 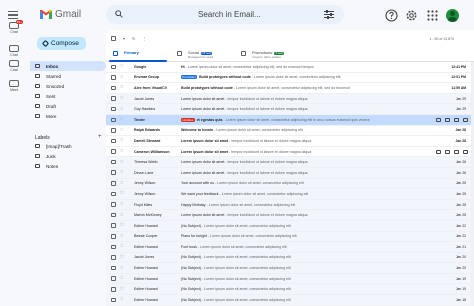 I want to click on rail-item: Meet, so click(x=14, y=86).